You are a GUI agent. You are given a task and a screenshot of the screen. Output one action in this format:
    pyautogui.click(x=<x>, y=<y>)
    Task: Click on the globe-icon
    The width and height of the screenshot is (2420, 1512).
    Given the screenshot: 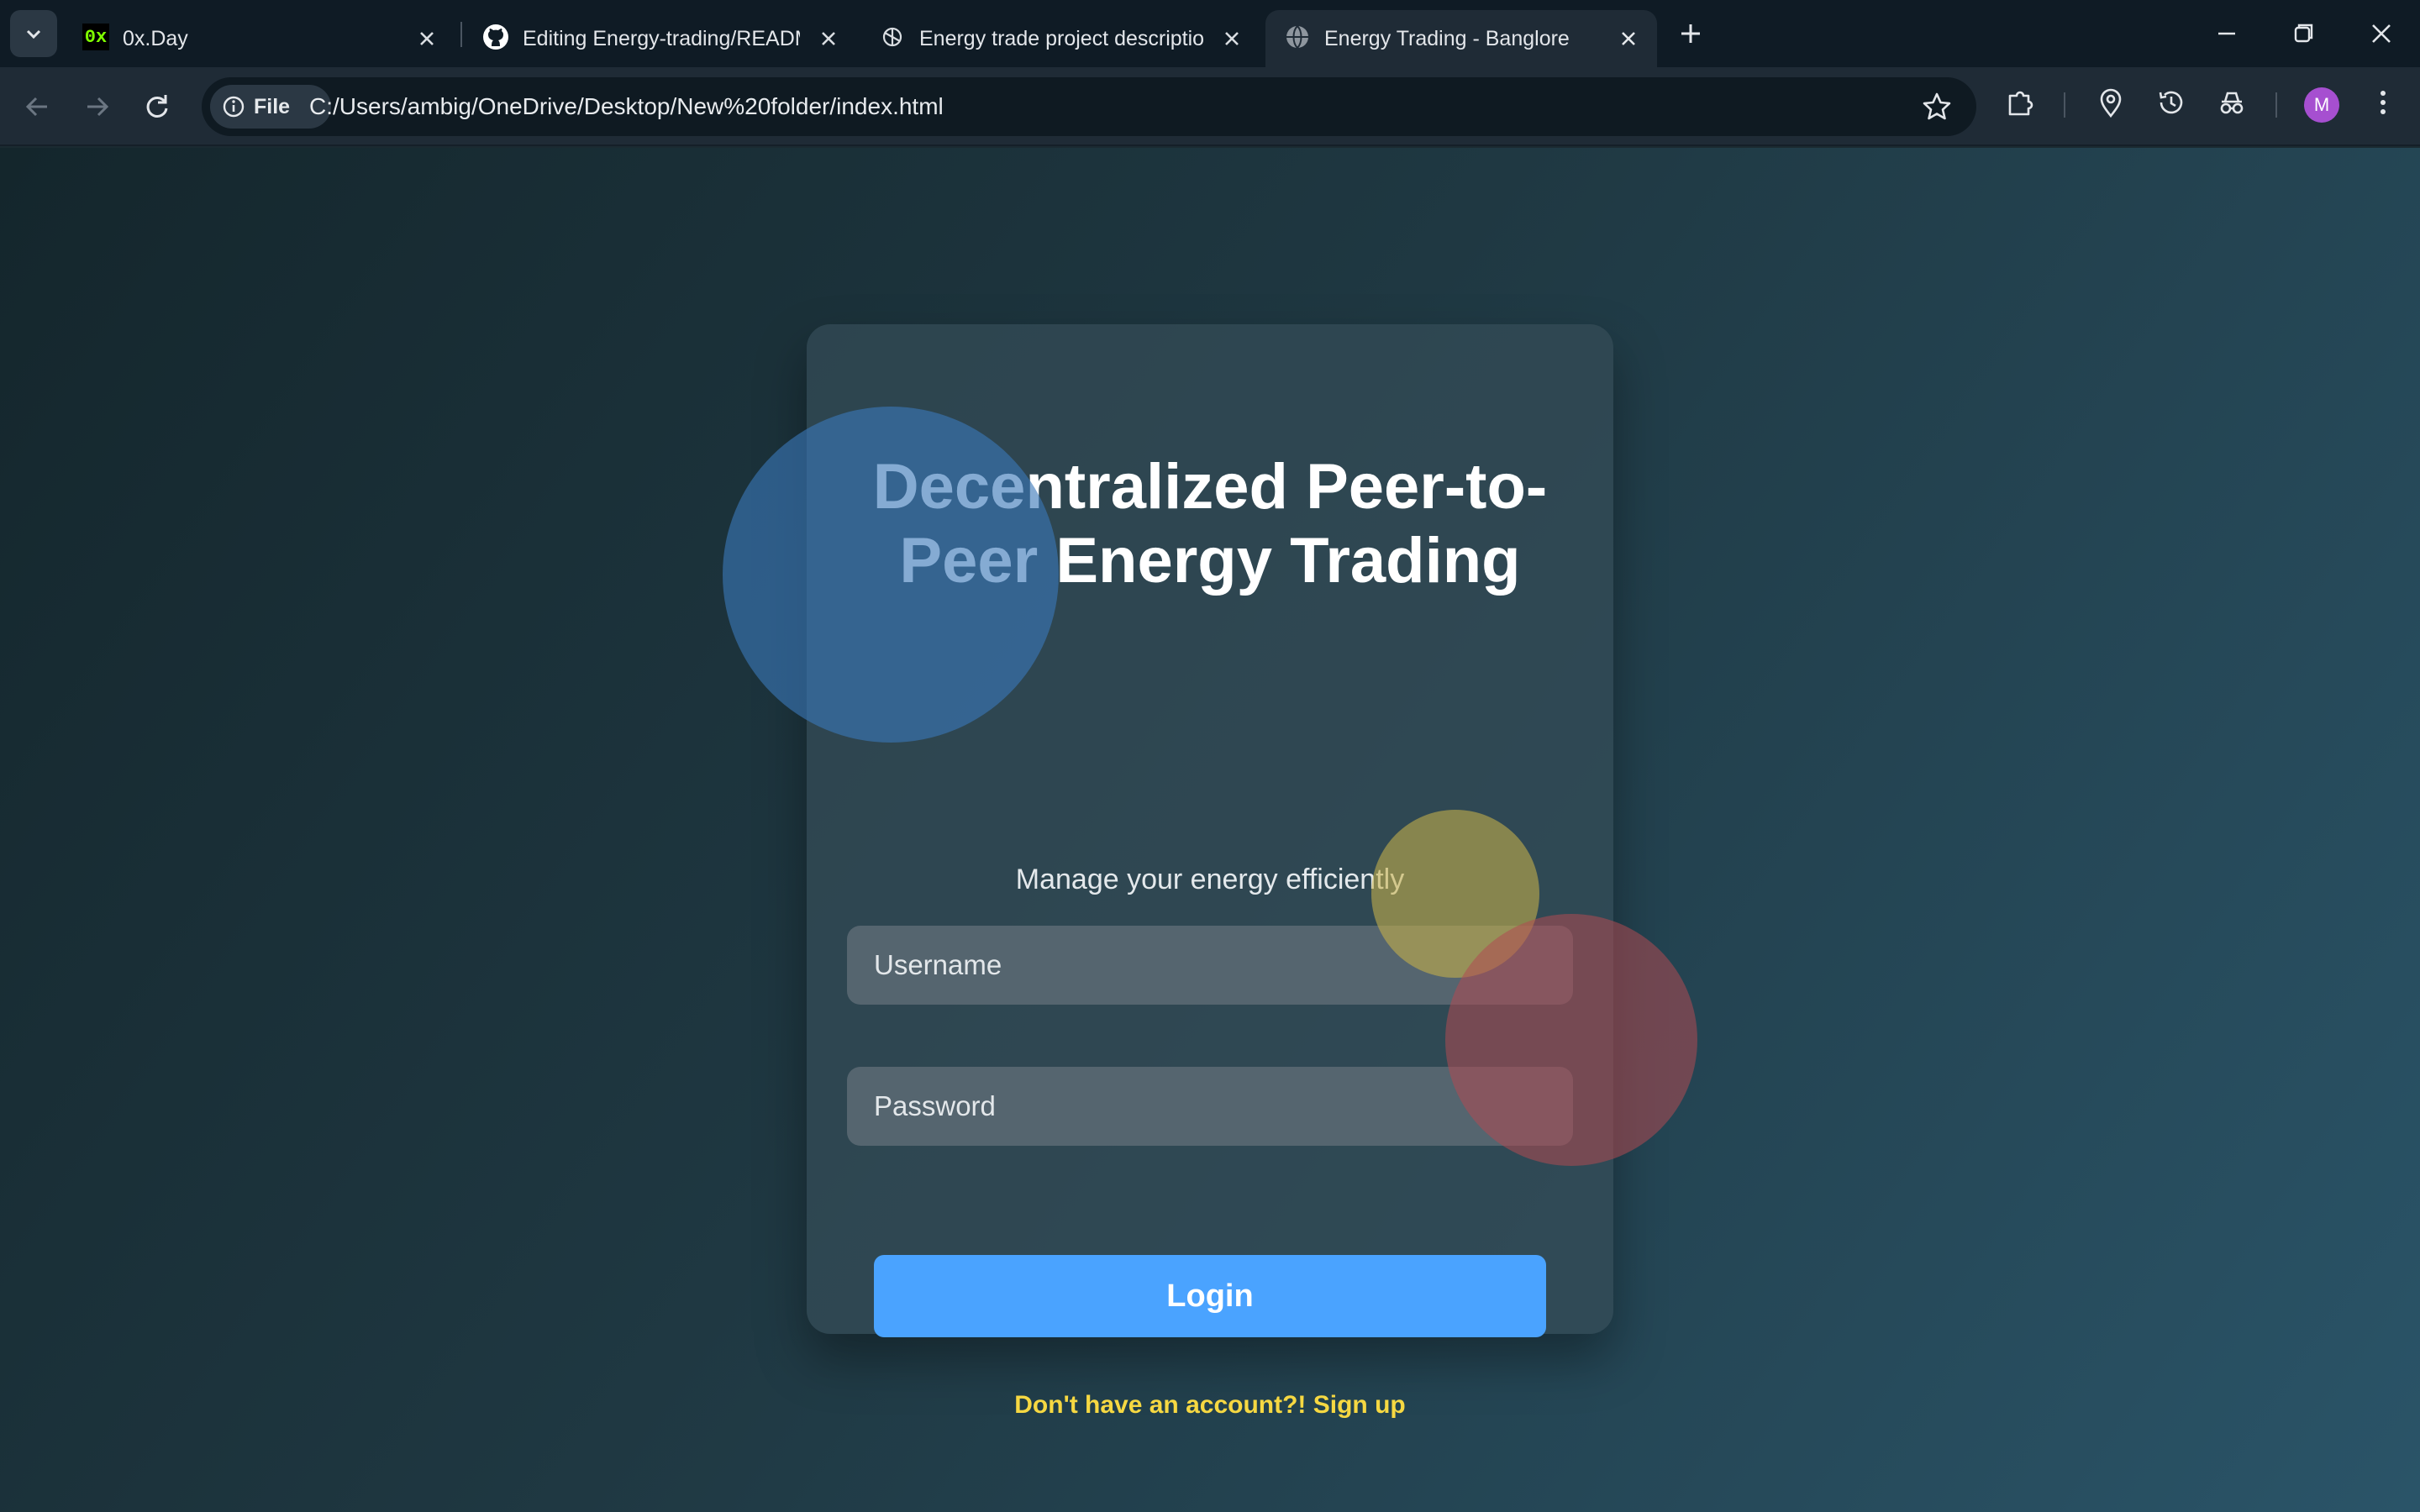 What is the action you would take?
    pyautogui.click(x=1297, y=37)
    